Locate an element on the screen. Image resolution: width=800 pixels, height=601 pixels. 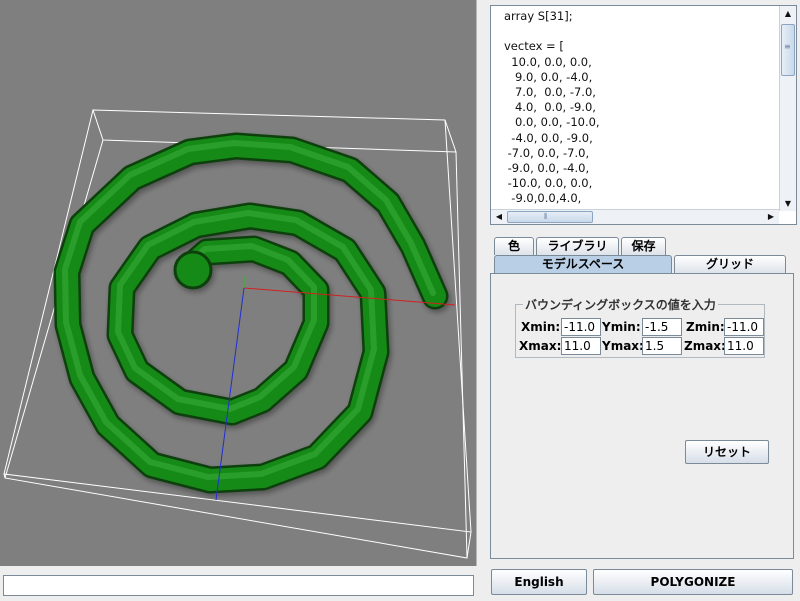
reset-button: リセット is located at coordinates (727, 452).